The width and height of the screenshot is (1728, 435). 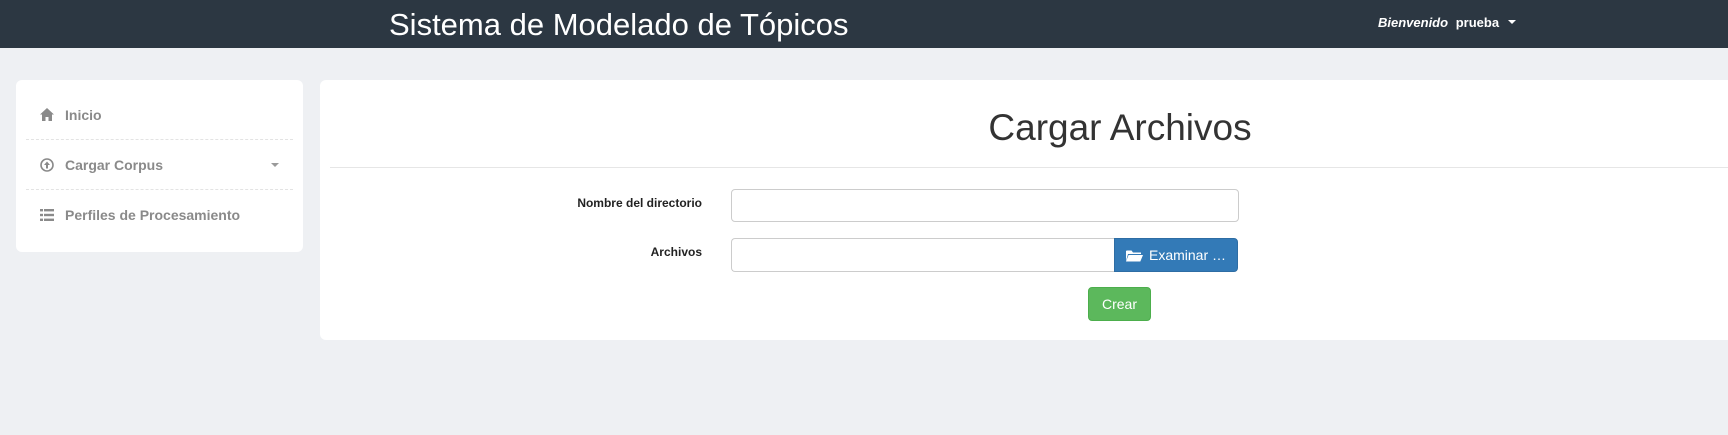 I want to click on home-icon, so click(x=47, y=115).